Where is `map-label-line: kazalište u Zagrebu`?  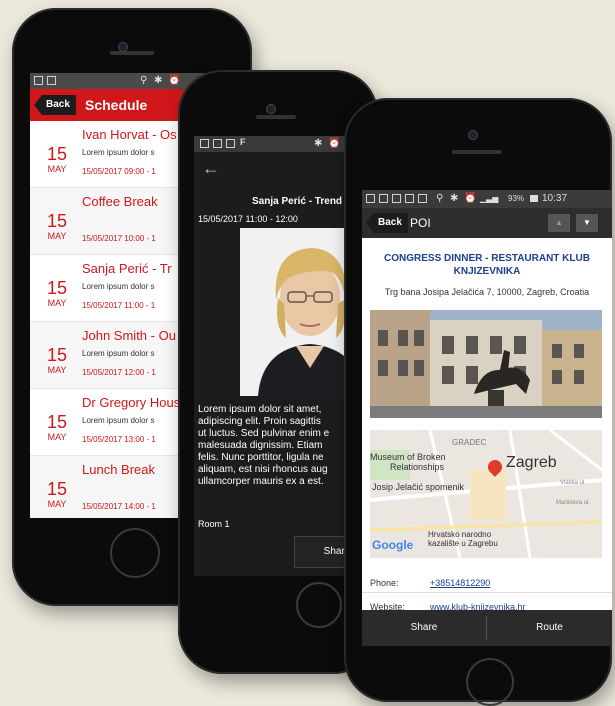
map-label-line: kazalište u Zagrebu is located at coordinates (463, 543).